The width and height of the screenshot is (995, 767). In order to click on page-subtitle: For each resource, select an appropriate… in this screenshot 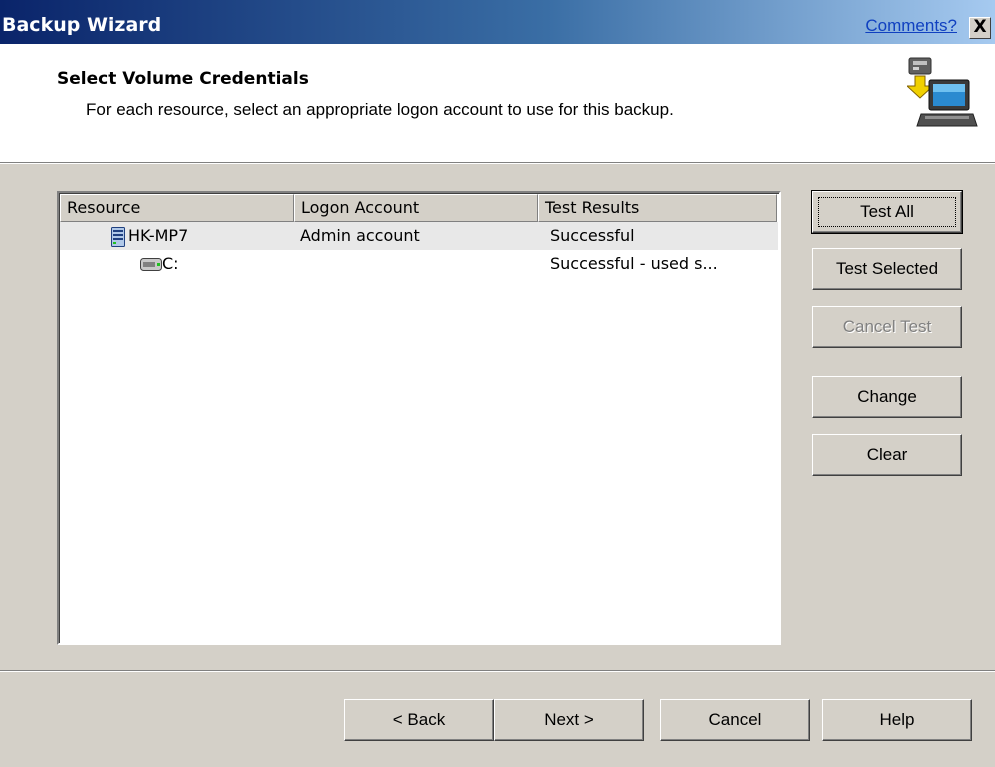, I will do `click(380, 109)`.